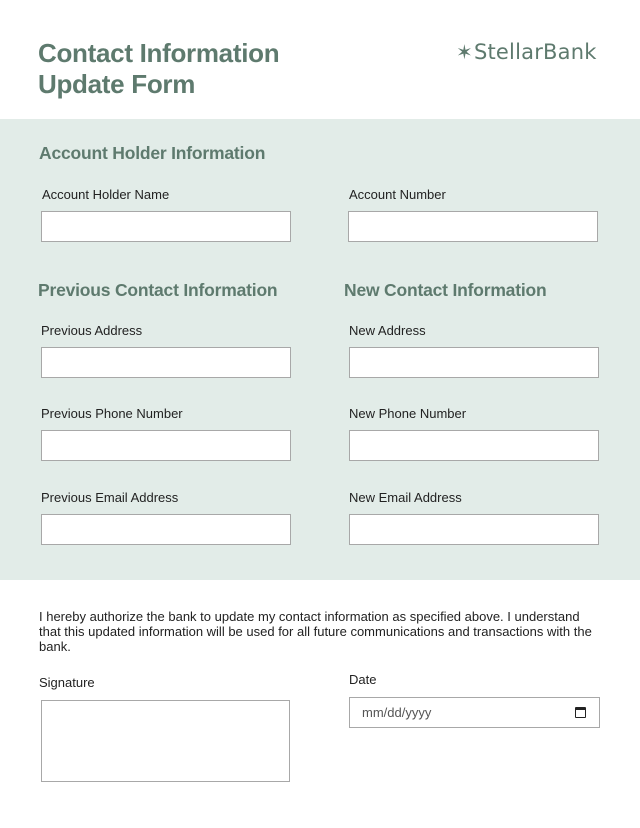 The height and width of the screenshot is (828, 640). What do you see at coordinates (445, 290) in the screenshot?
I see `new-contact-heading: New Contact Information` at bounding box center [445, 290].